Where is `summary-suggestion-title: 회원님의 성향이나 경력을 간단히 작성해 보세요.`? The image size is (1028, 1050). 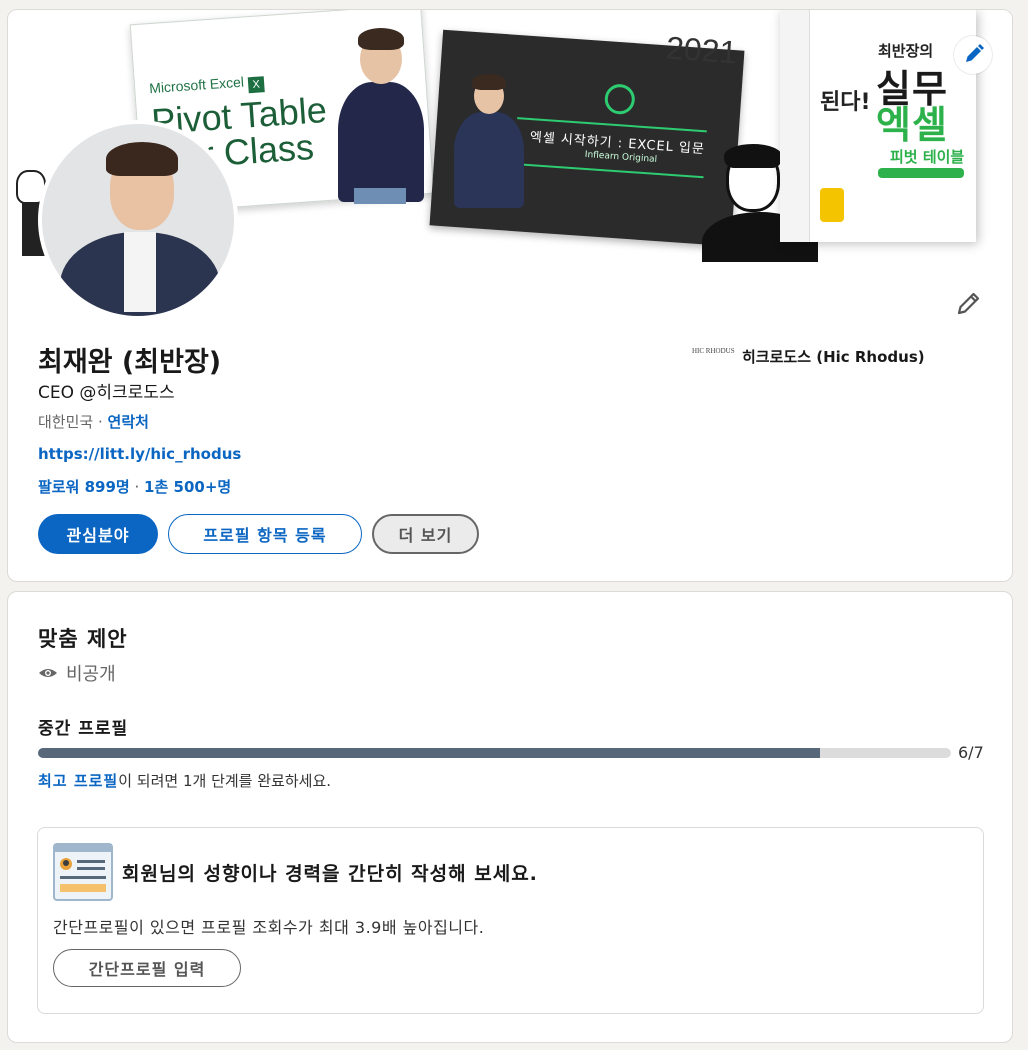 summary-suggestion-title: 회원님의 성향이나 경력을 간단히 작성해 보세요. is located at coordinates (330, 874).